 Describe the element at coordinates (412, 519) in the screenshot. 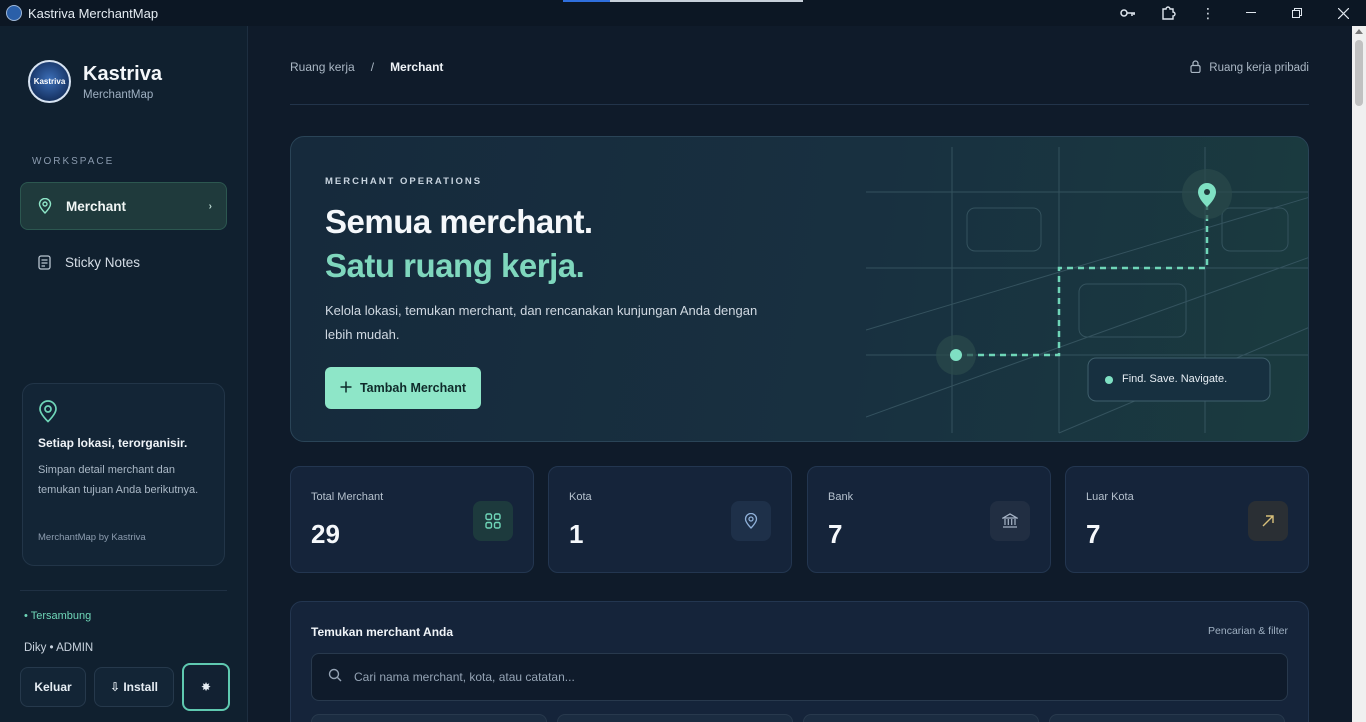

I see `stat-card-total-merchant: Total Merchant 29` at that location.